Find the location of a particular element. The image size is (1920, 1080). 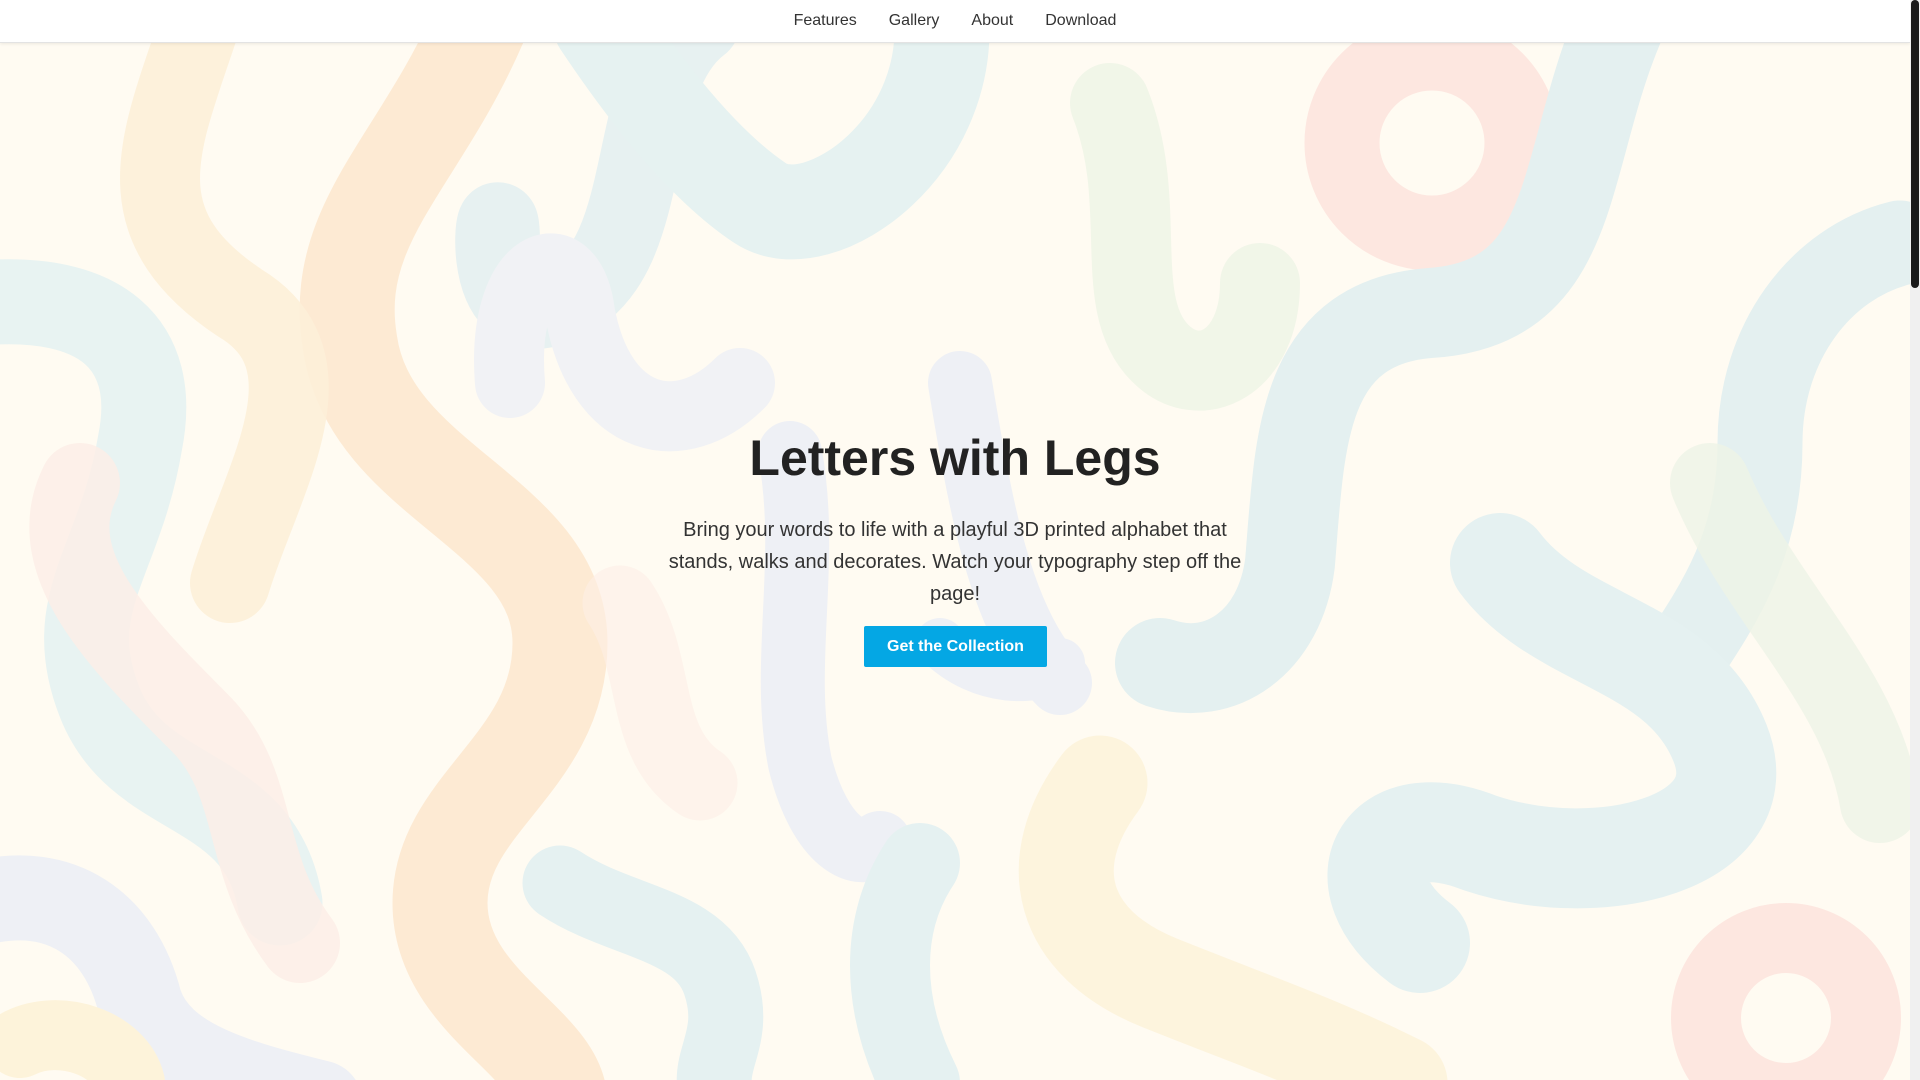

scrollbar-thumb is located at coordinates (1915, 144).